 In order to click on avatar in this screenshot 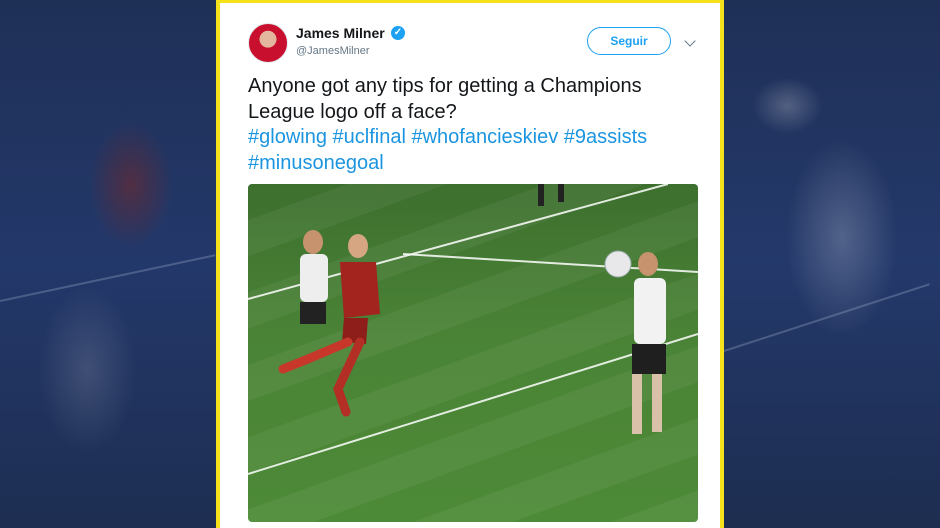, I will do `click(268, 43)`.